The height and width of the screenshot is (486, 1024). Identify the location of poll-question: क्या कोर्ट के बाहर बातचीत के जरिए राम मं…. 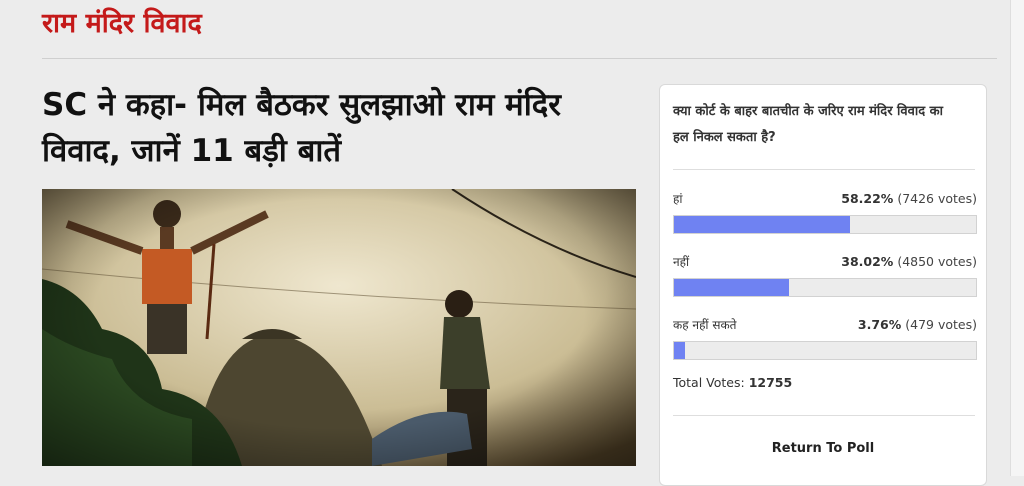
(808, 124).